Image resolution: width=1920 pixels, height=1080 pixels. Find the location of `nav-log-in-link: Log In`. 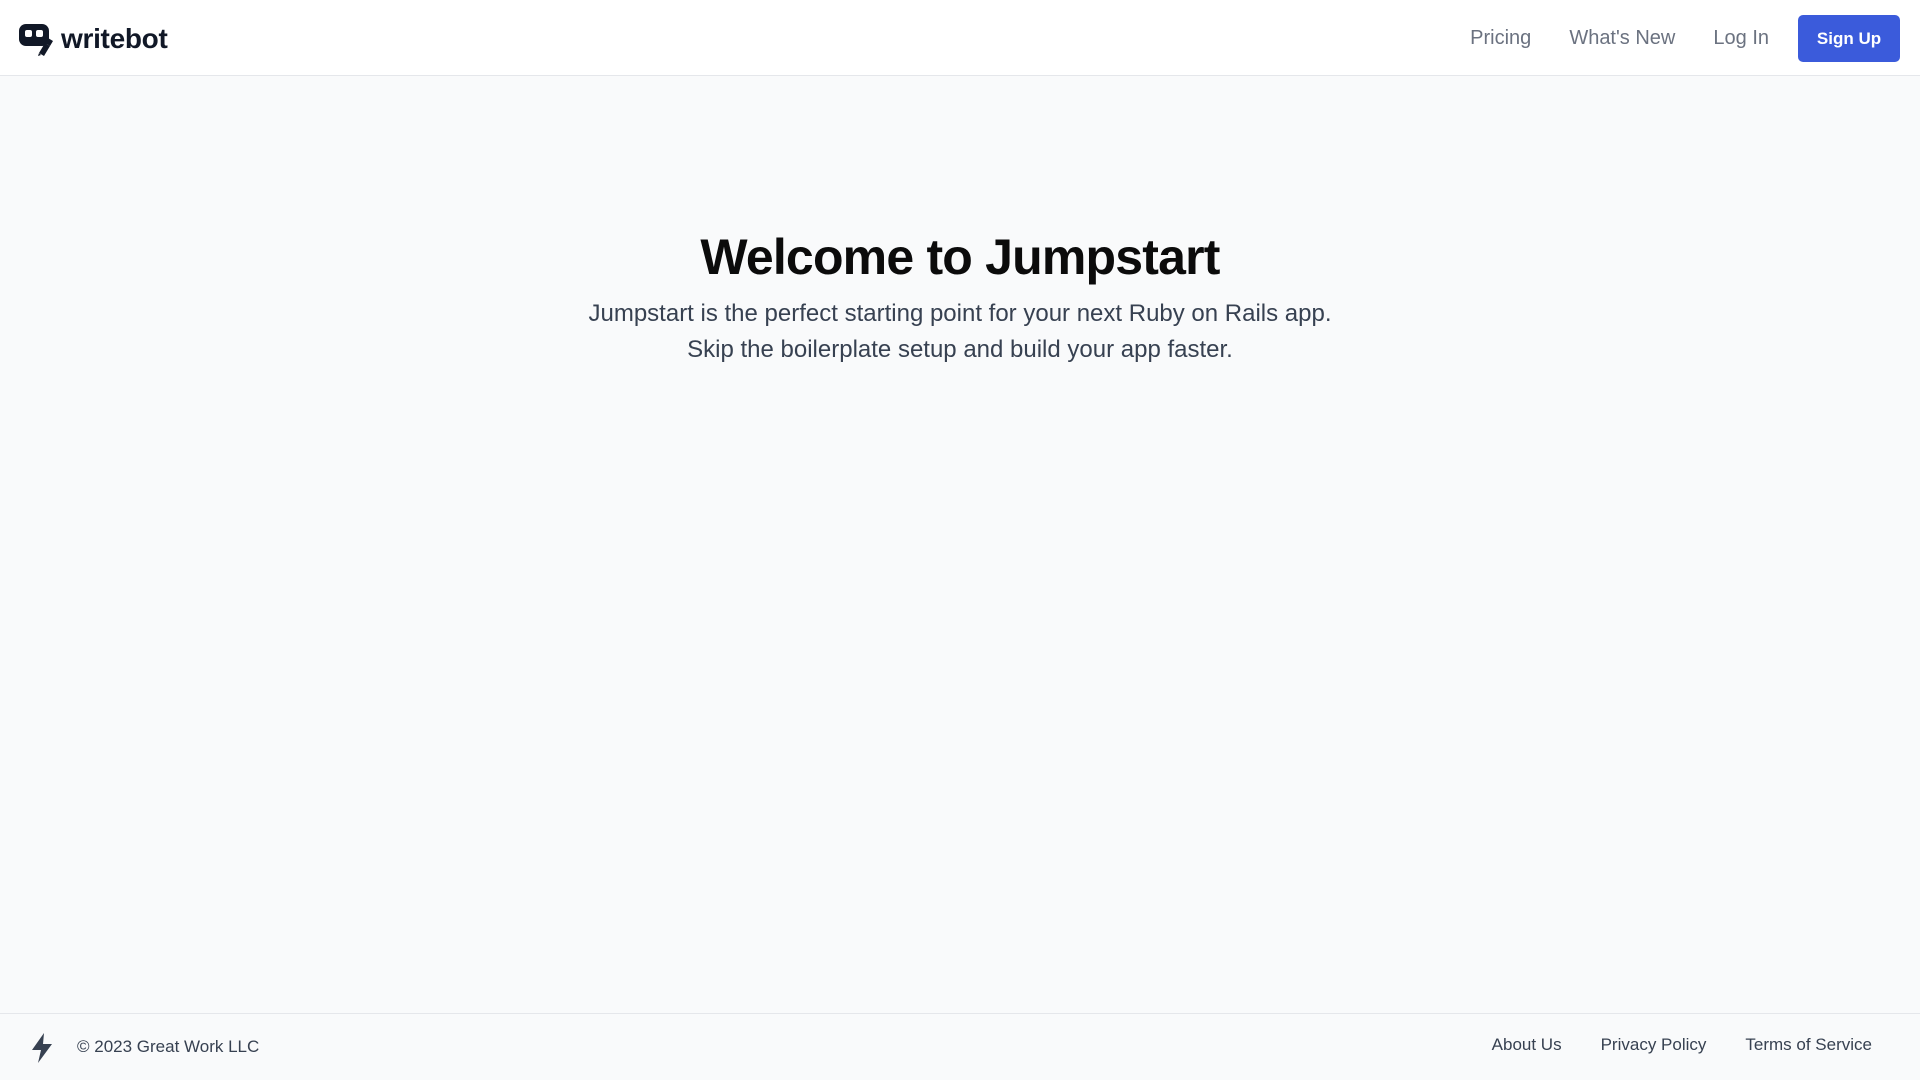

nav-log-in-link: Log In is located at coordinates (1741, 38).